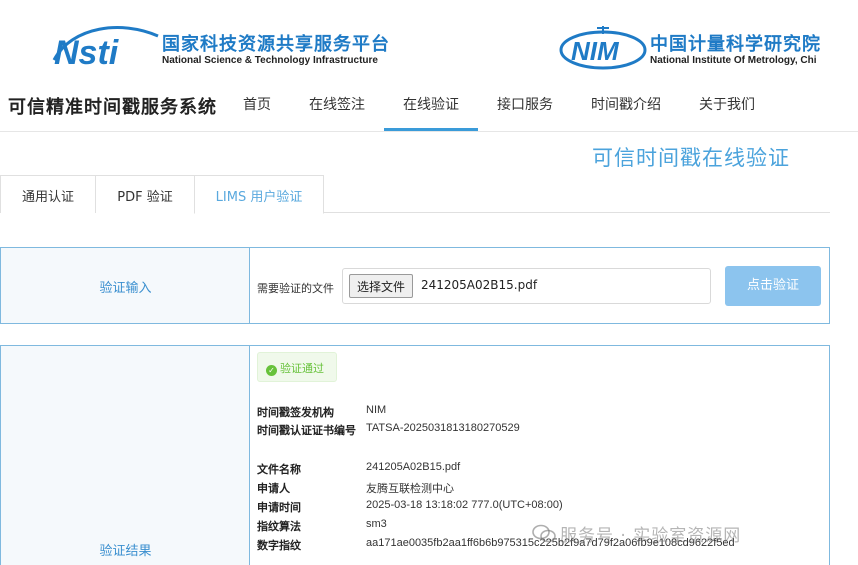  Describe the element at coordinates (259, 194) in the screenshot. I see `tab-lims-verify: LIMS 用户验证` at that location.